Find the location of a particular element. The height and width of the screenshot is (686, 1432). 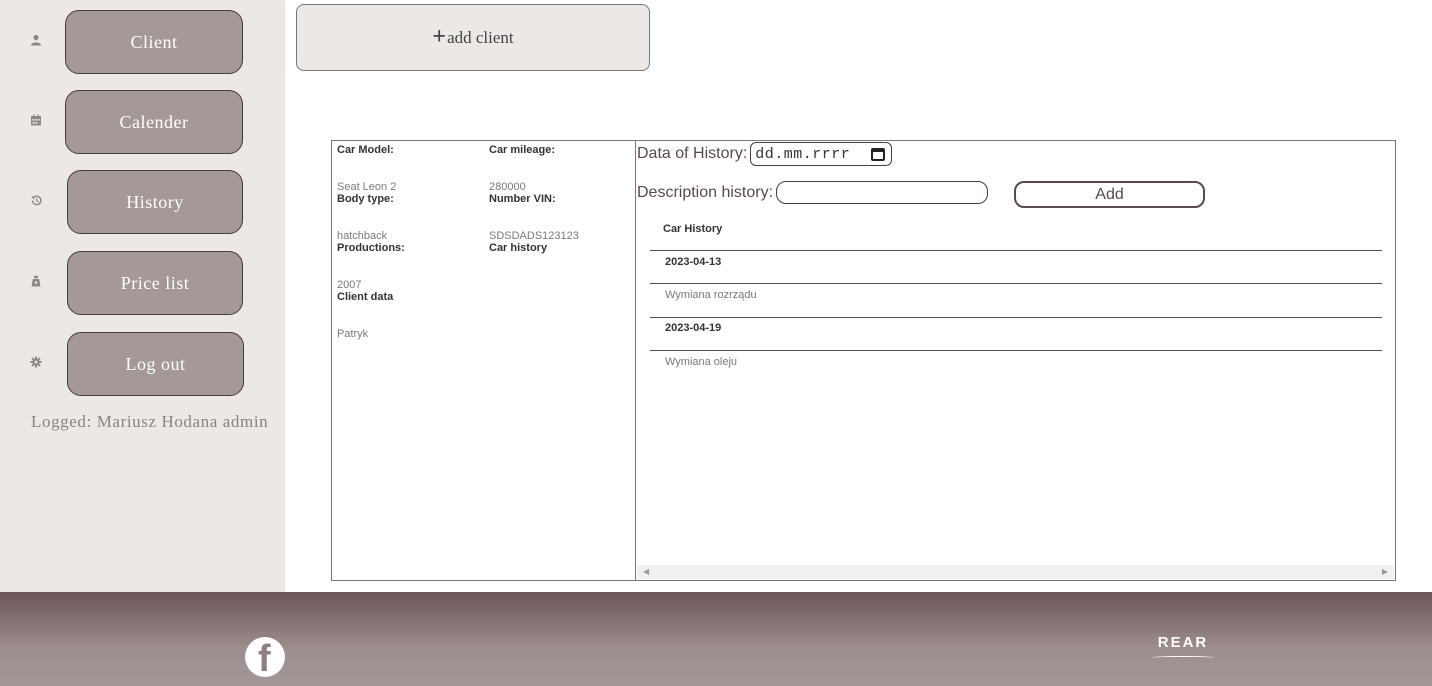

client-data-label: Client data is located at coordinates (365, 297).